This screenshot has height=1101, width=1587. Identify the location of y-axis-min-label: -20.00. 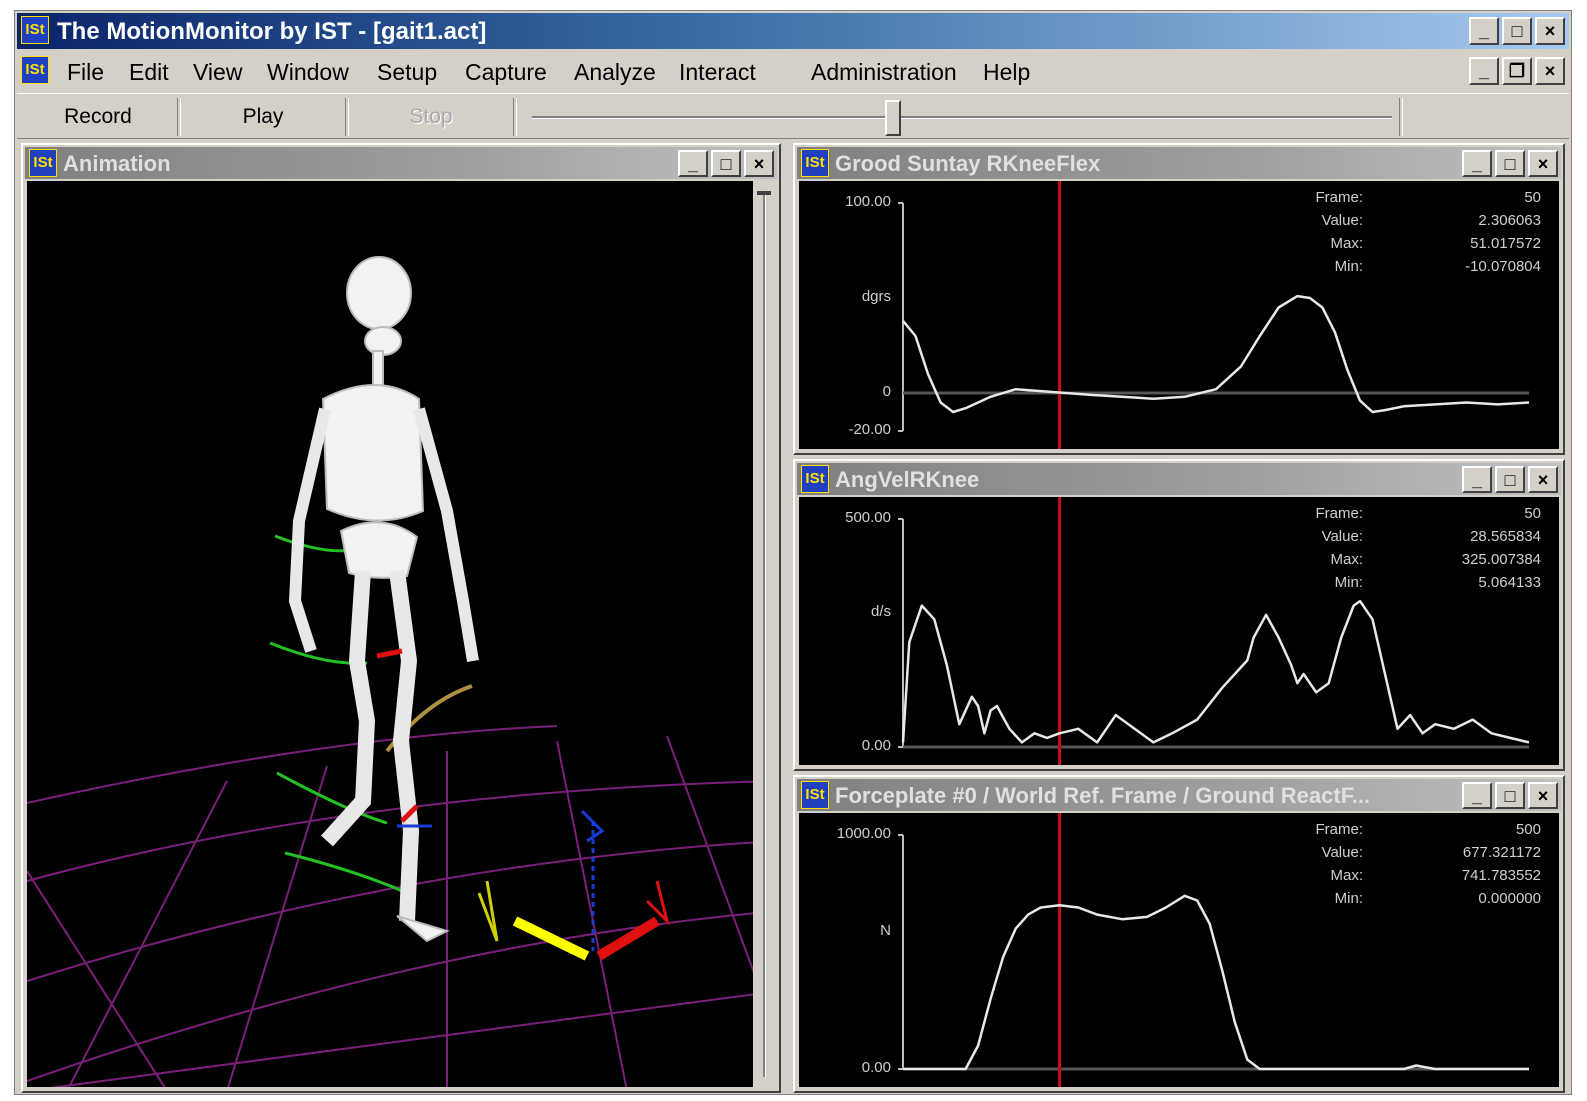
(869, 429).